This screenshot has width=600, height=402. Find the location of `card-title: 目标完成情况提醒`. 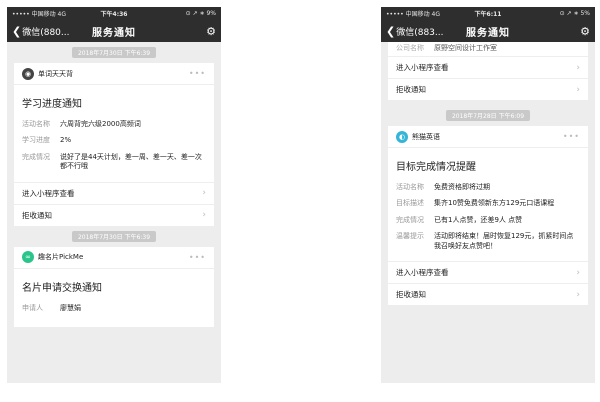

card-title: 目标完成情况提醒 is located at coordinates (436, 167).